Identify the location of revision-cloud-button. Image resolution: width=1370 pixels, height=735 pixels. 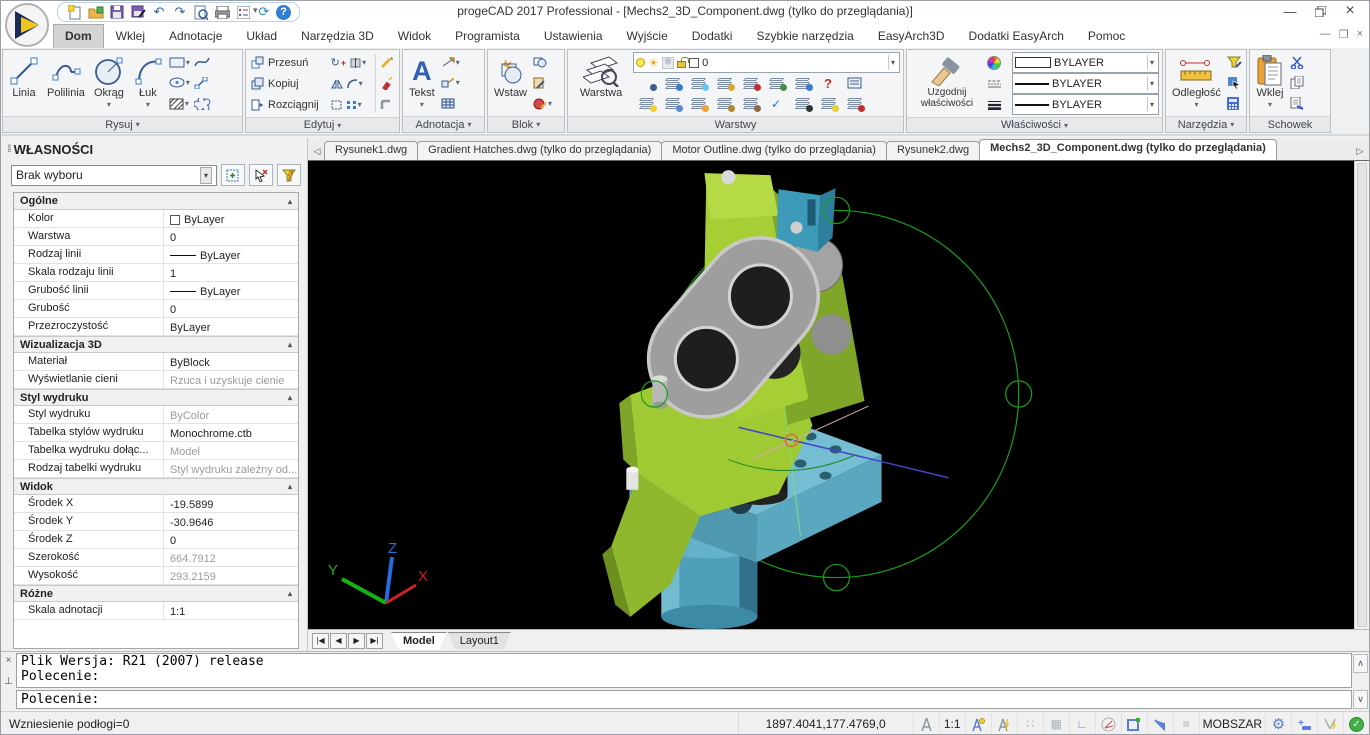
(202, 104).